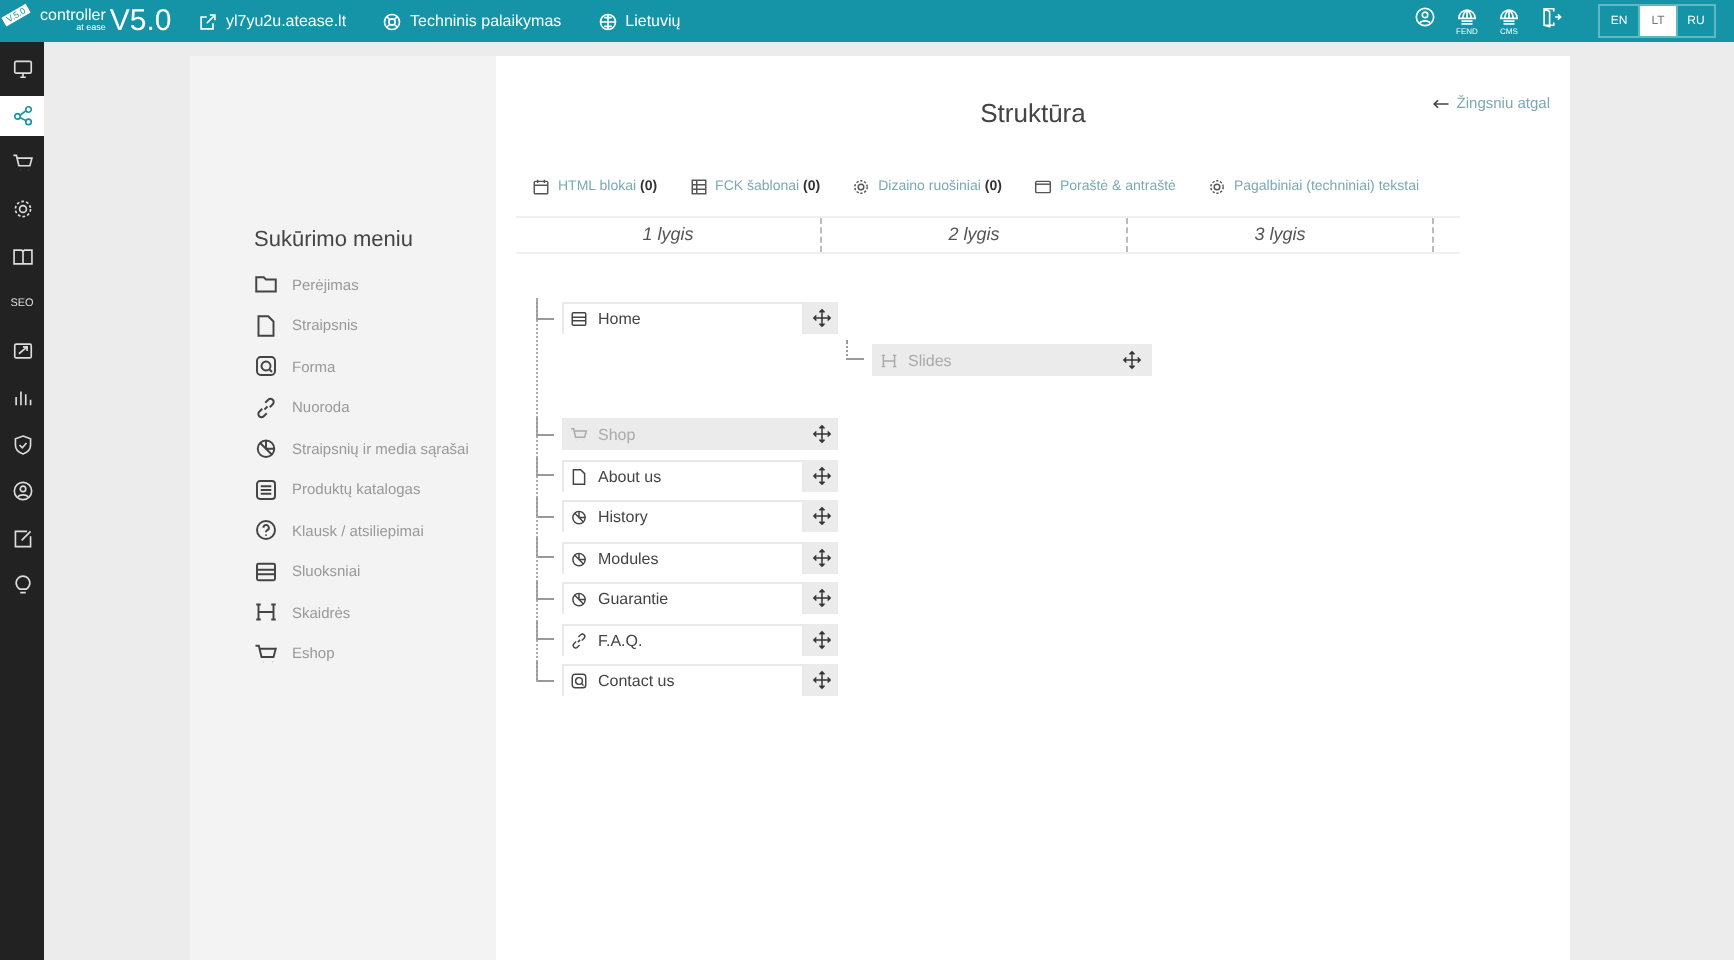  Describe the element at coordinates (22, 68) in the screenshot. I see `monitor-icon` at that location.